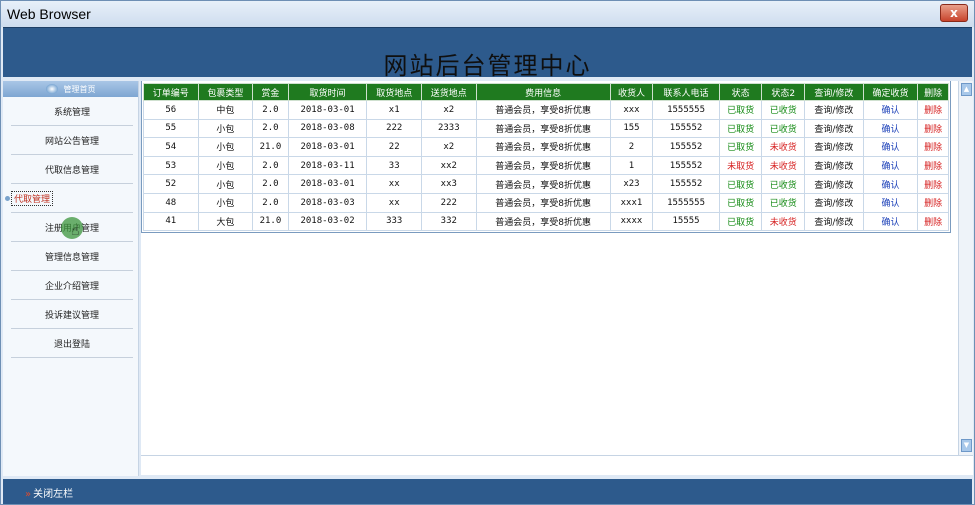  I want to click on table-cell: 1, so click(631, 165).